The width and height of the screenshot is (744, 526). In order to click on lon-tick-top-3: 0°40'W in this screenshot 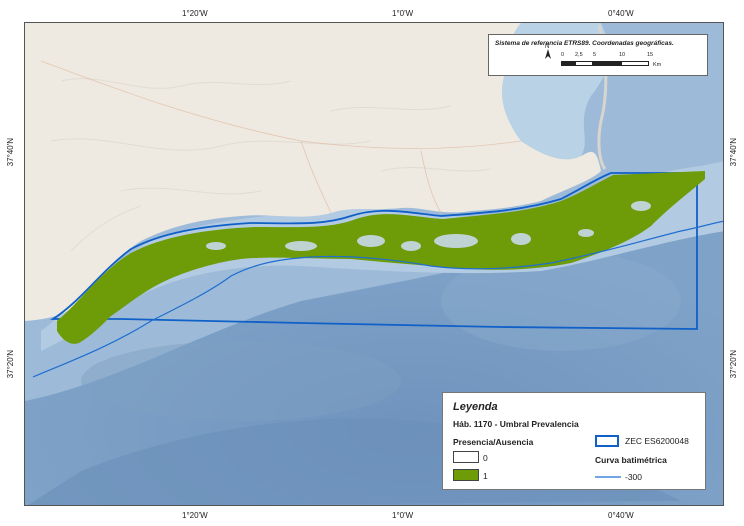, I will do `click(621, 13)`.